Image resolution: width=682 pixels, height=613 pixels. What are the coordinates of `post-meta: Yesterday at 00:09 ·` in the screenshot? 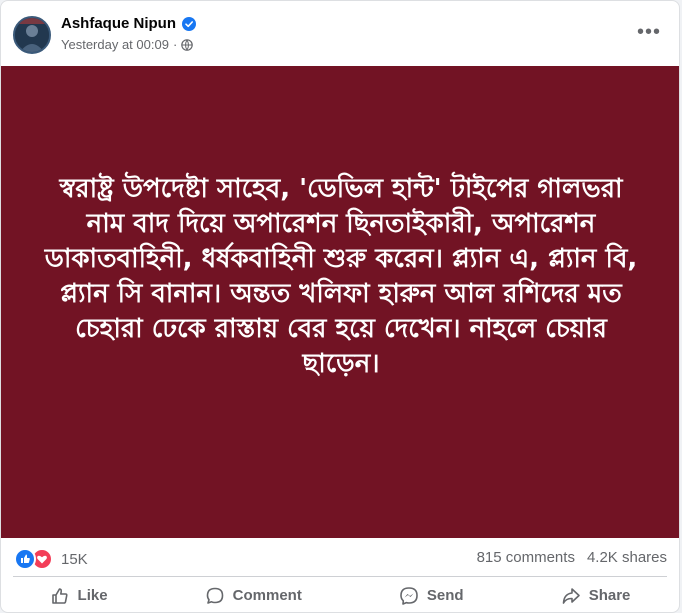 It's located at (127, 45).